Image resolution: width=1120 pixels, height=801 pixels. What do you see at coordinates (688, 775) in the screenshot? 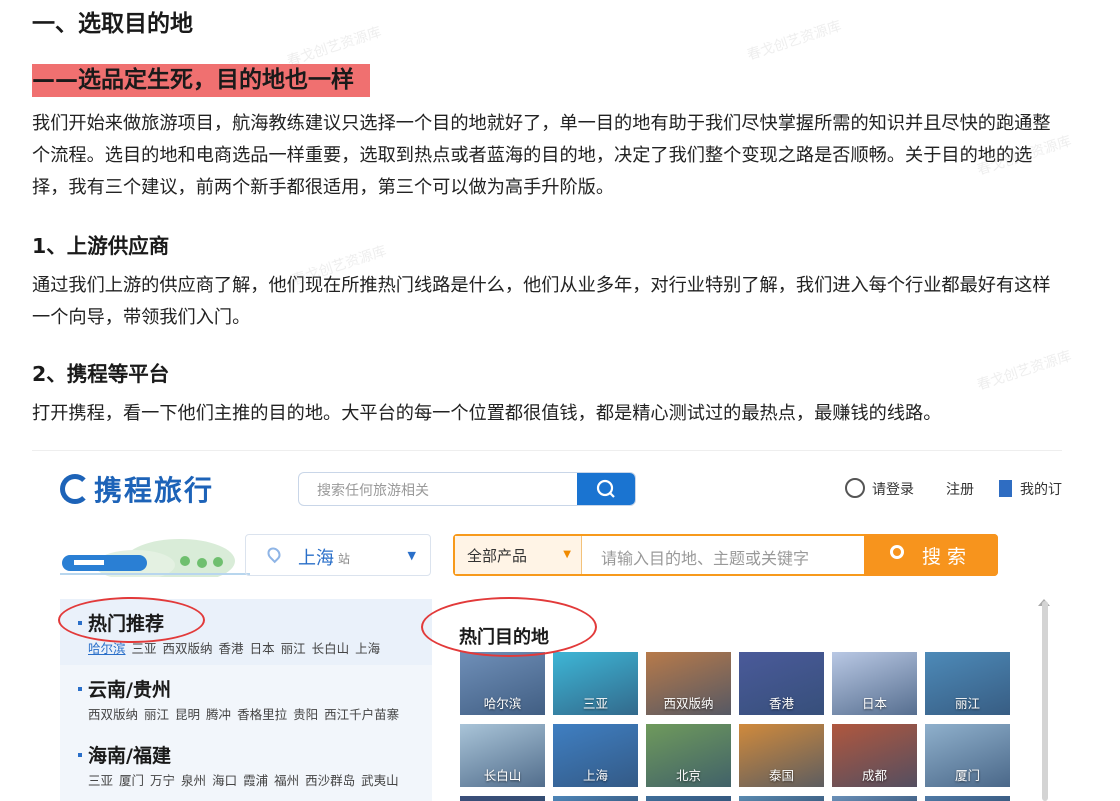
I see `destination-label: 北京` at bounding box center [688, 775].